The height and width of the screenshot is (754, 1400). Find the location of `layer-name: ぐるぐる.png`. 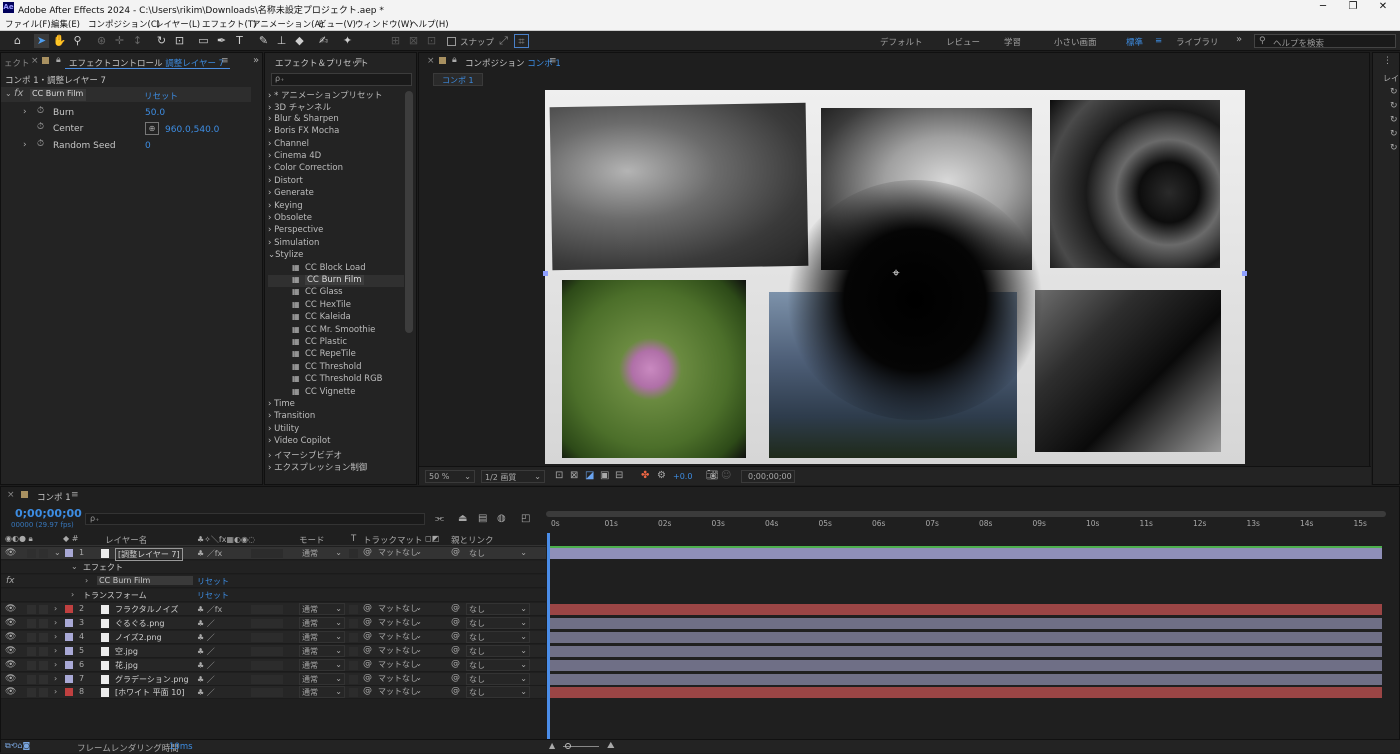

layer-name: ぐるぐる.png is located at coordinates (139, 623).